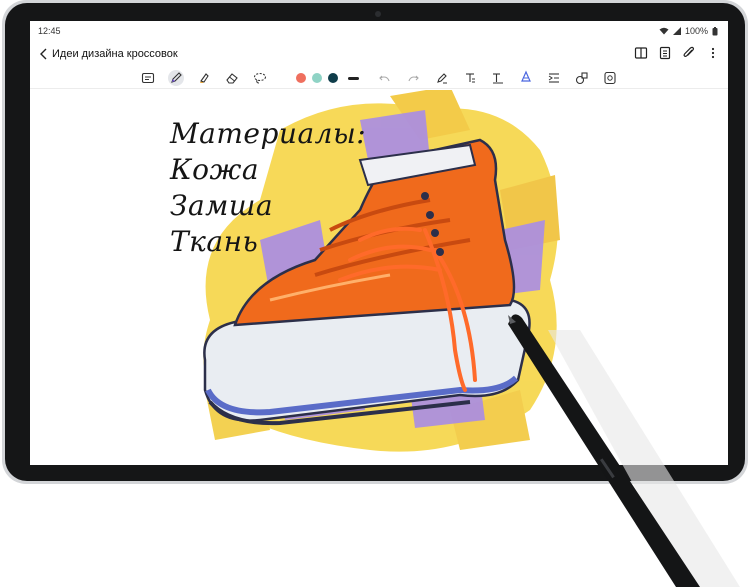  I want to click on drawing-toolbar, so click(379, 78).